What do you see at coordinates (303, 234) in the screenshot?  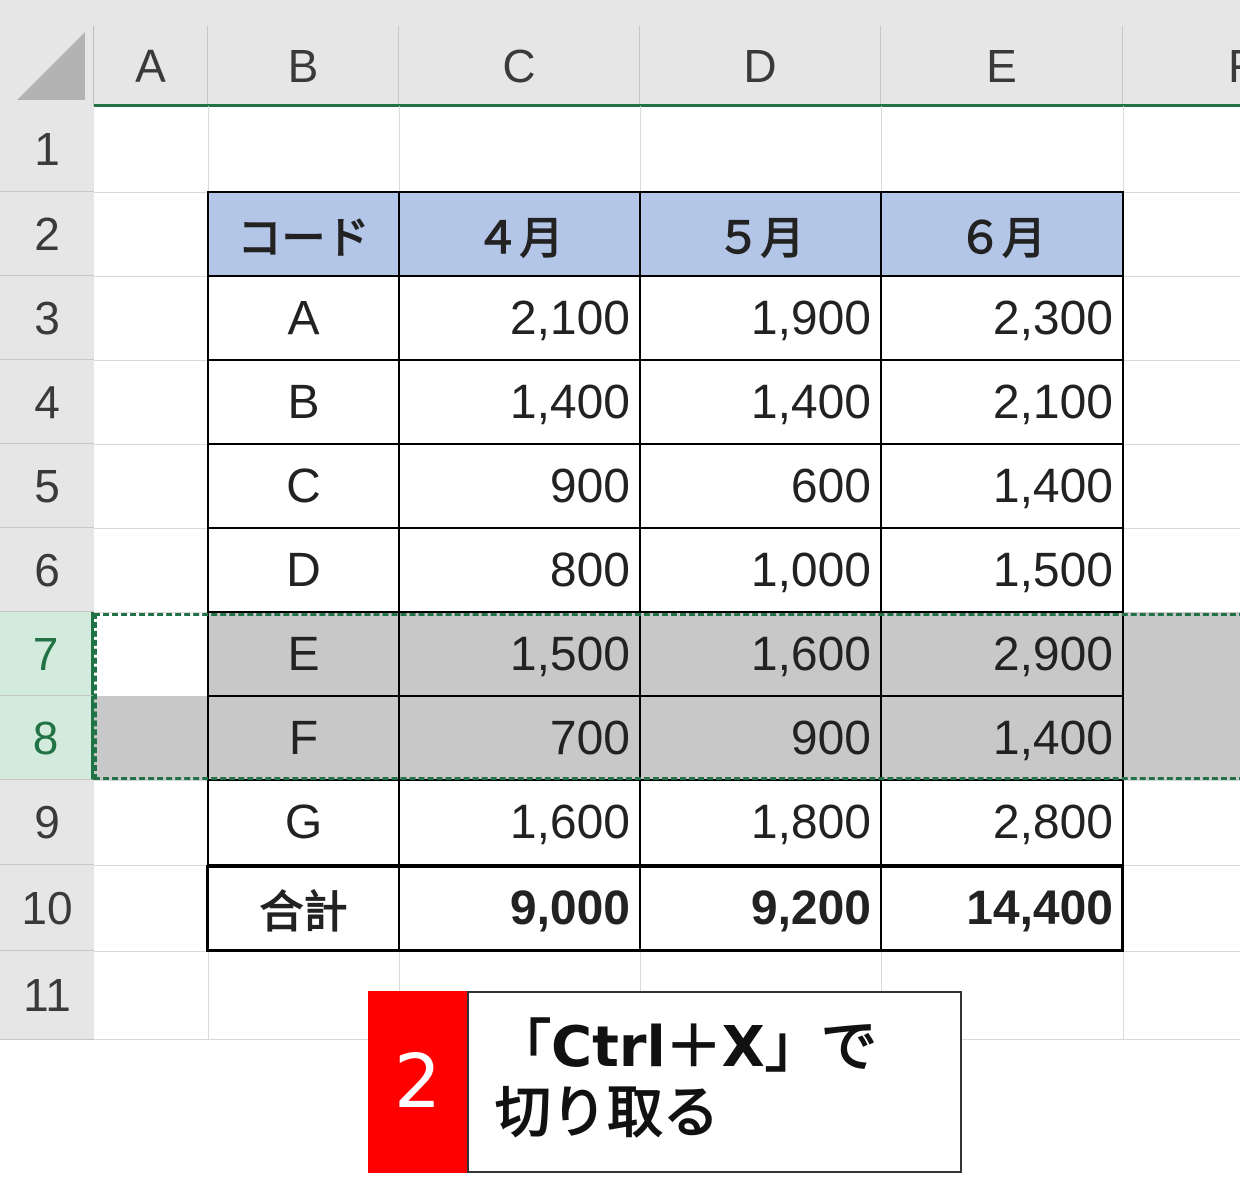 I see `cell-b2: コード` at bounding box center [303, 234].